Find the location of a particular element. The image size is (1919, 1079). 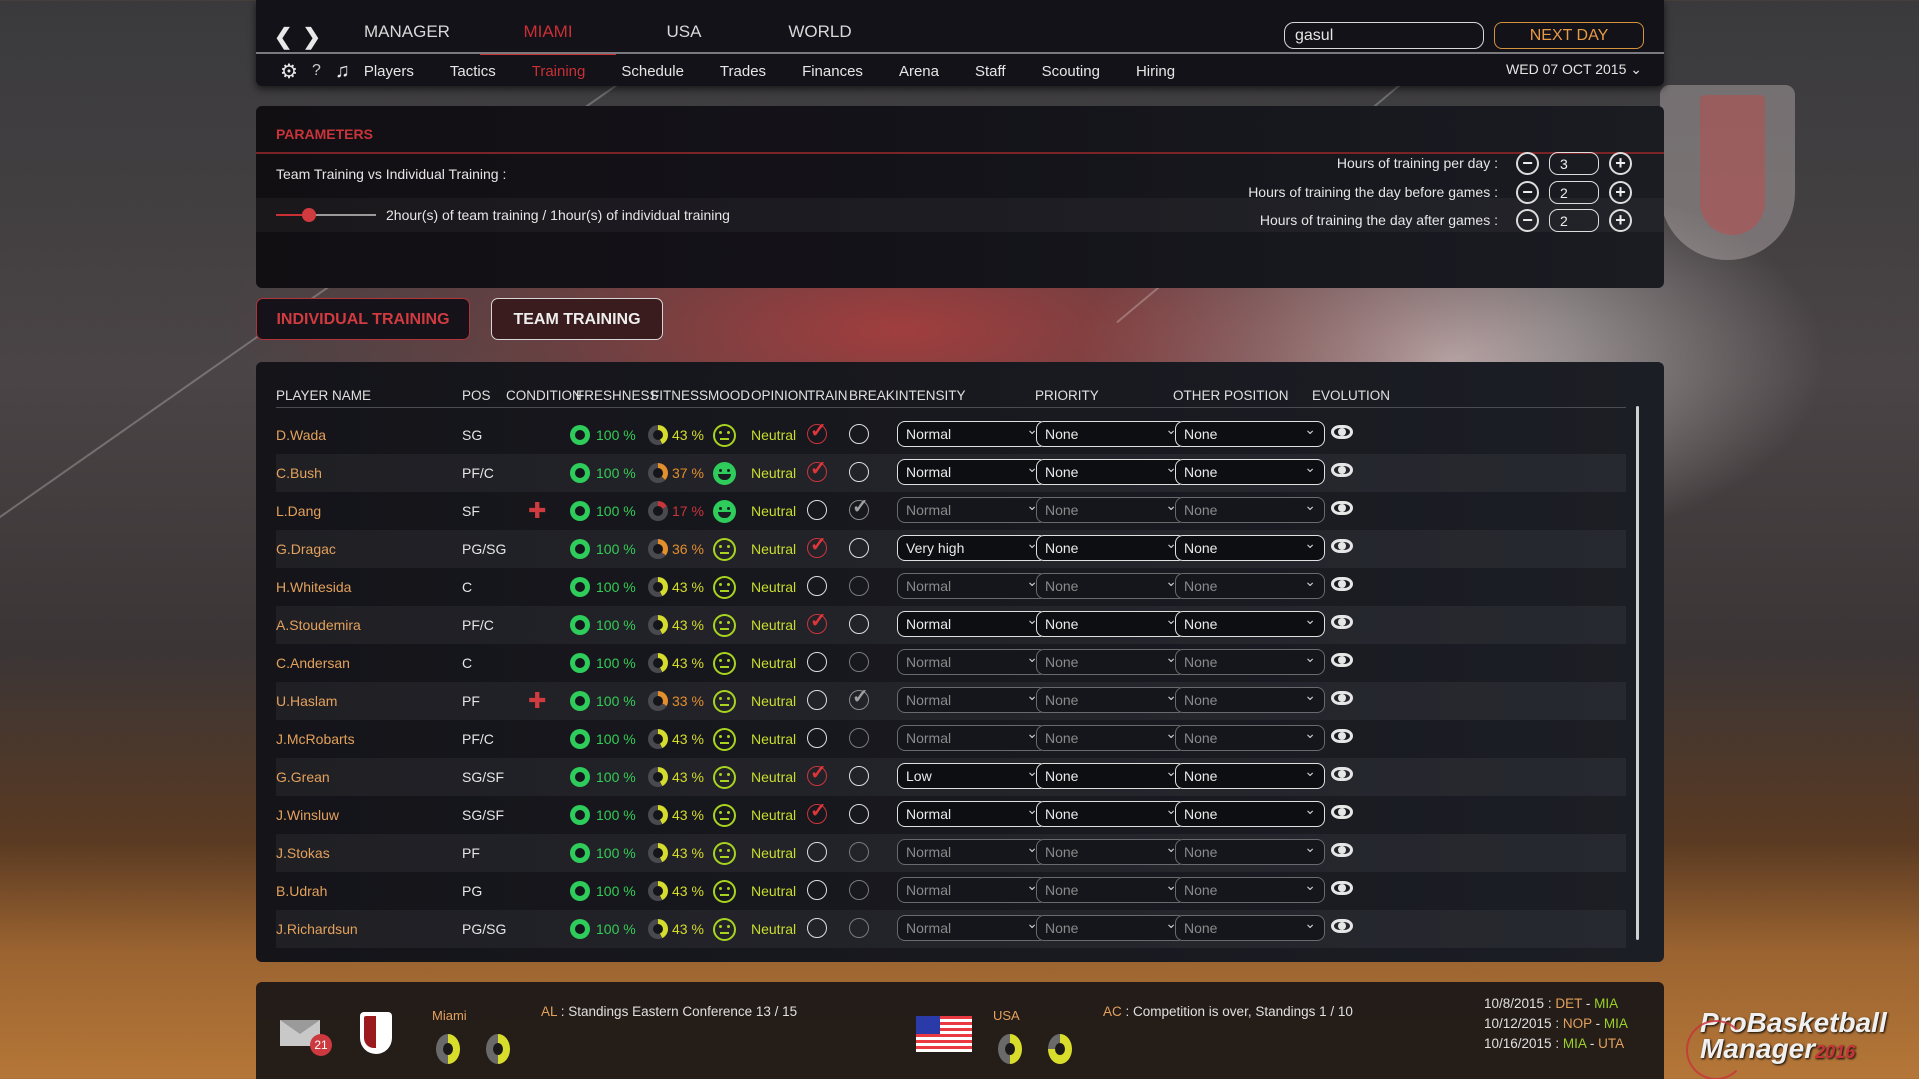

column-header-intensity: INTENSITY is located at coordinates (930, 395).